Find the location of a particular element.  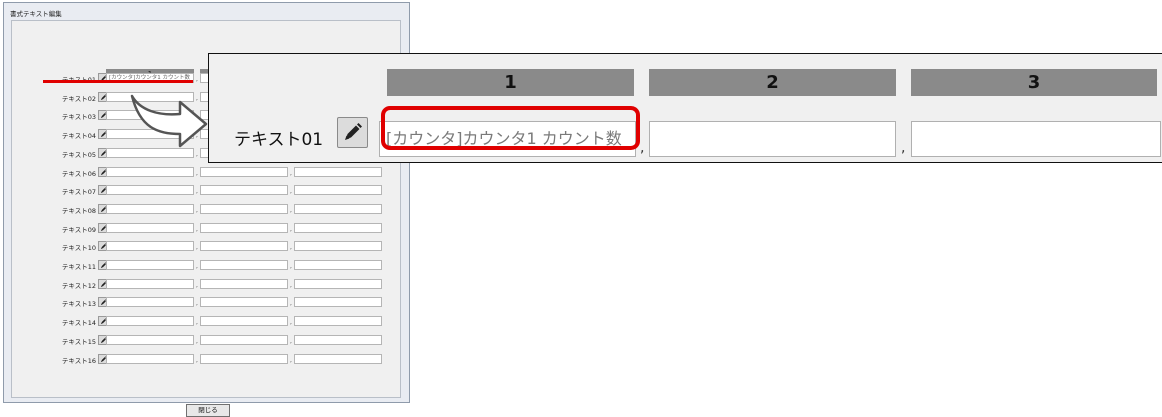

highlight-underline is located at coordinates (118, 81).